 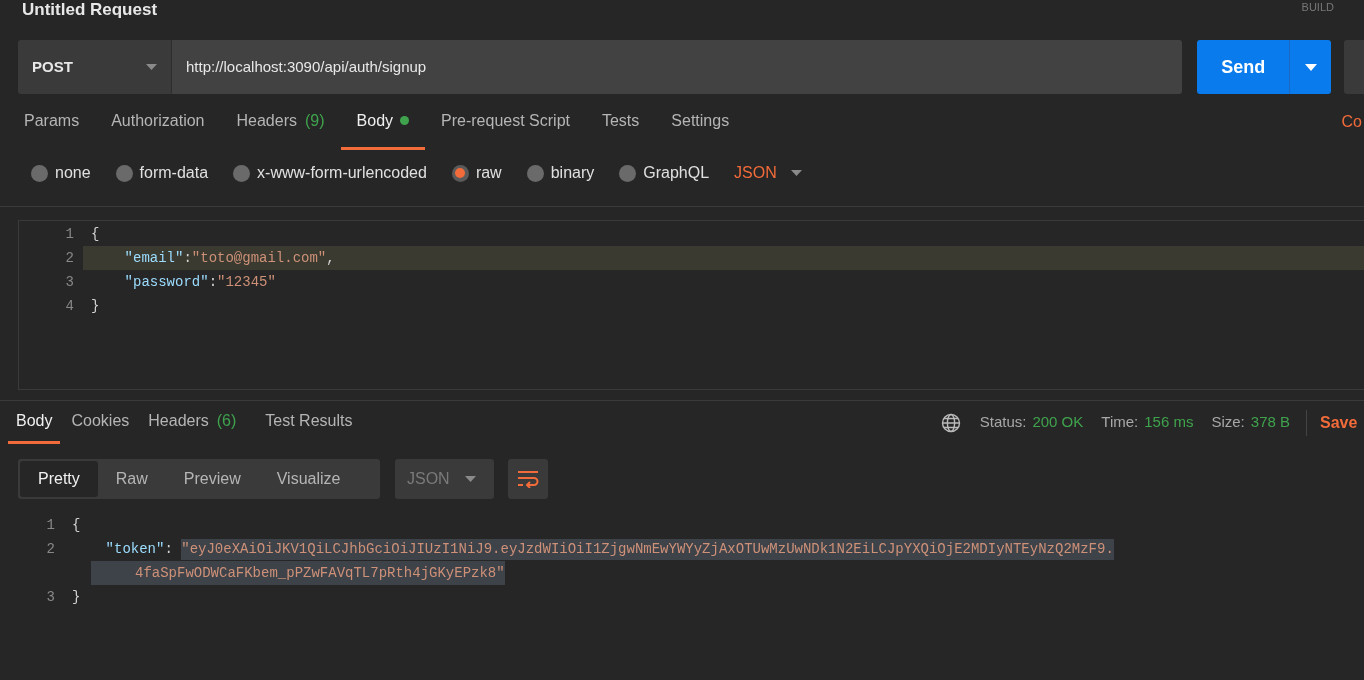 I want to click on method-dropdown: POST, so click(x=95, y=67).